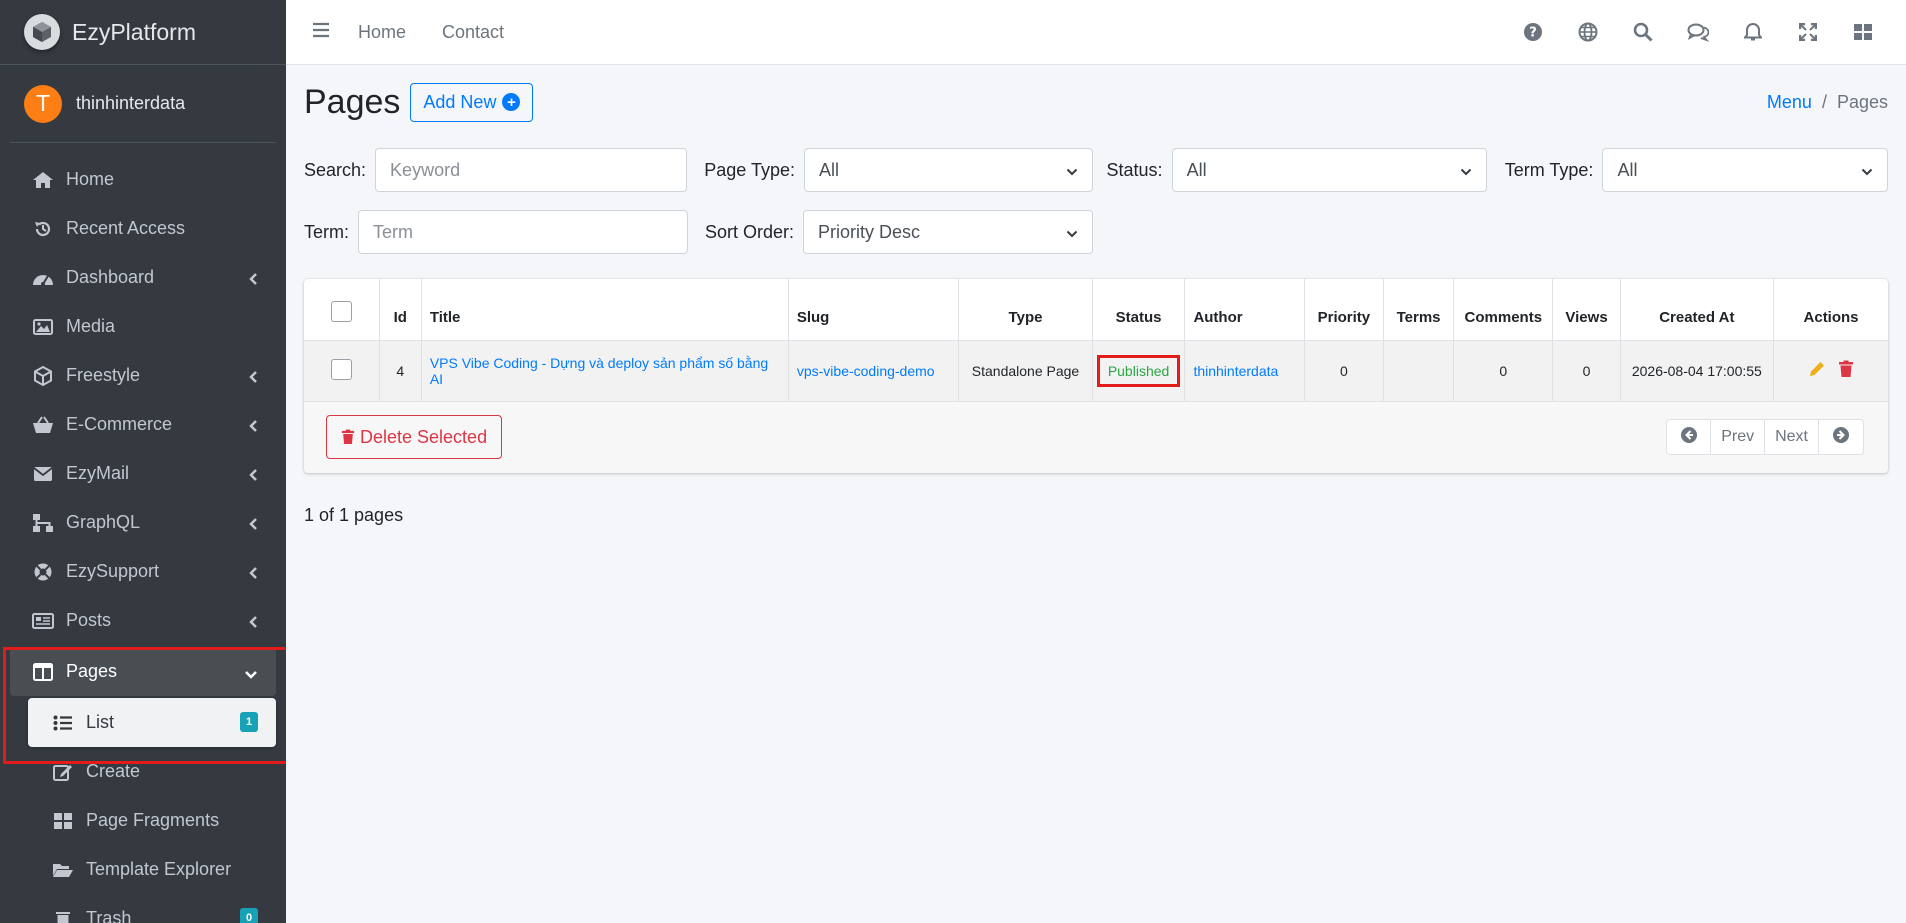 The height and width of the screenshot is (923, 1906). Describe the element at coordinates (1503, 370) in the screenshot. I see `cell-comments: 0` at that location.